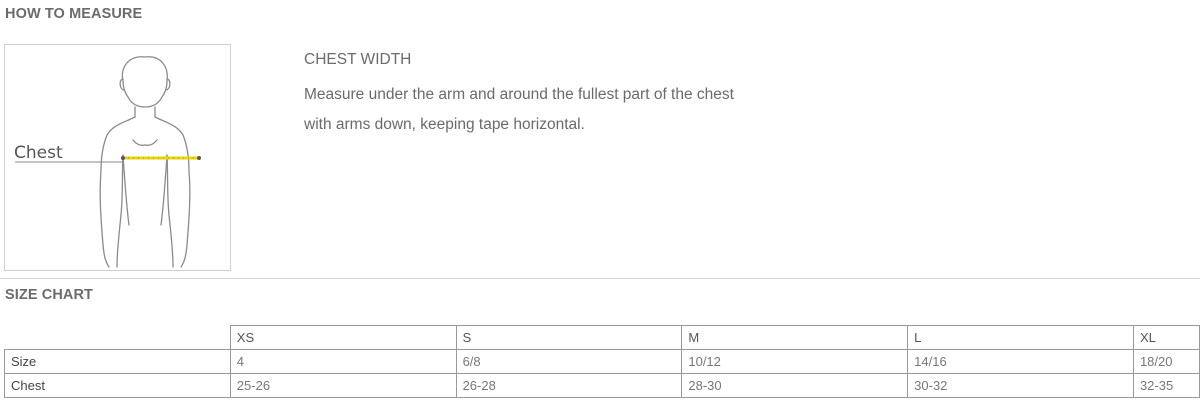 The image size is (1200, 410). I want to click on size-chart-title: SIZE CHART, so click(49, 295).